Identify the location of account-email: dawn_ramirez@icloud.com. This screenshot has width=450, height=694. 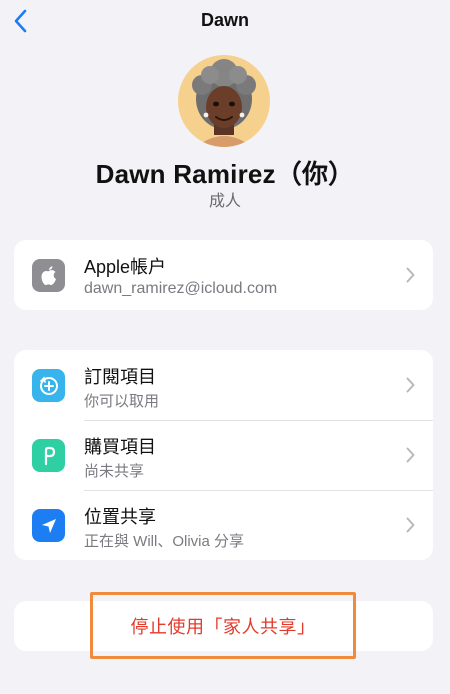
(181, 288).